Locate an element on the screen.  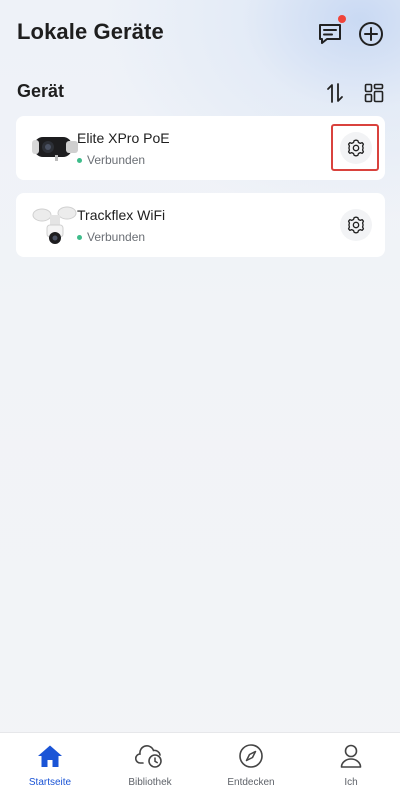
chat-icon is located at coordinates (330, 34).